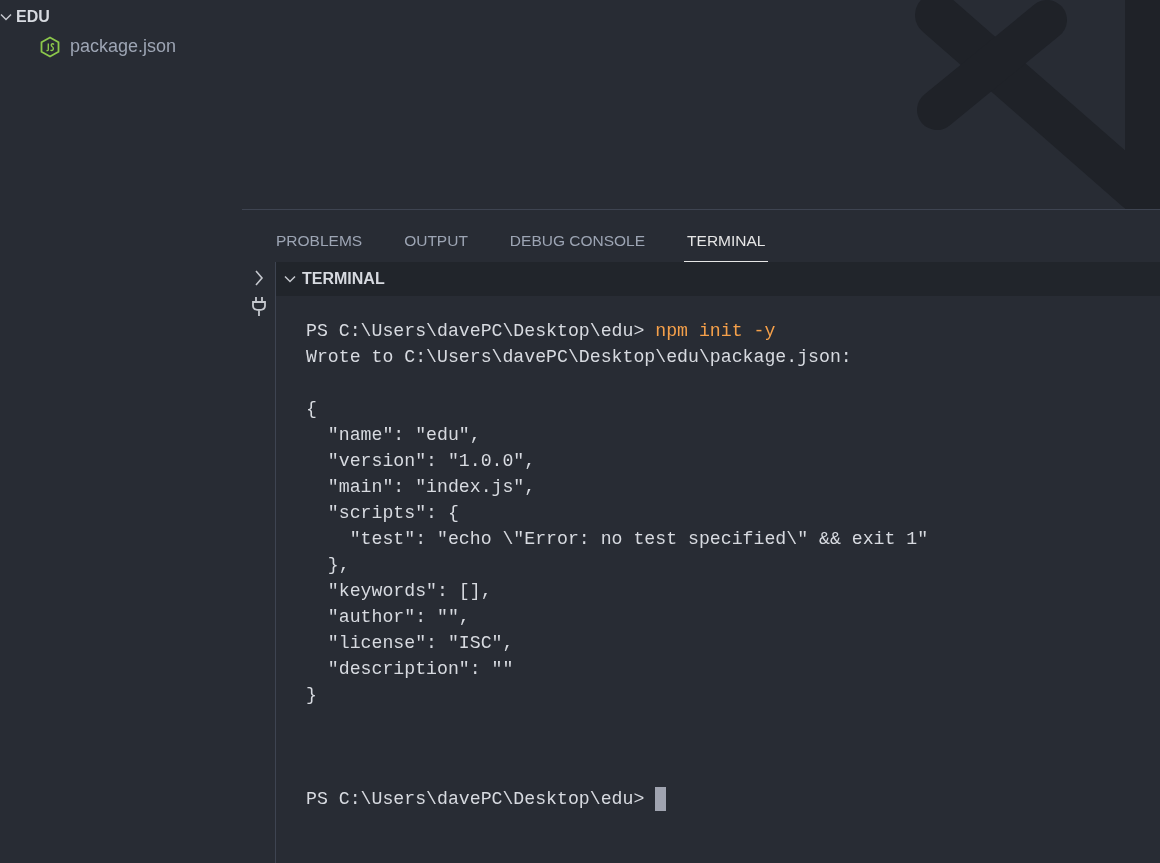 The image size is (1160, 863). What do you see at coordinates (409, 591) in the screenshot?
I see `terminal-output-line: "keywords": [],` at bounding box center [409, 591].